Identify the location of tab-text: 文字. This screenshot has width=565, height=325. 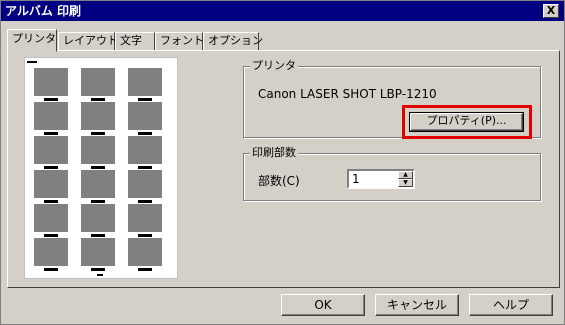
(135, 41).